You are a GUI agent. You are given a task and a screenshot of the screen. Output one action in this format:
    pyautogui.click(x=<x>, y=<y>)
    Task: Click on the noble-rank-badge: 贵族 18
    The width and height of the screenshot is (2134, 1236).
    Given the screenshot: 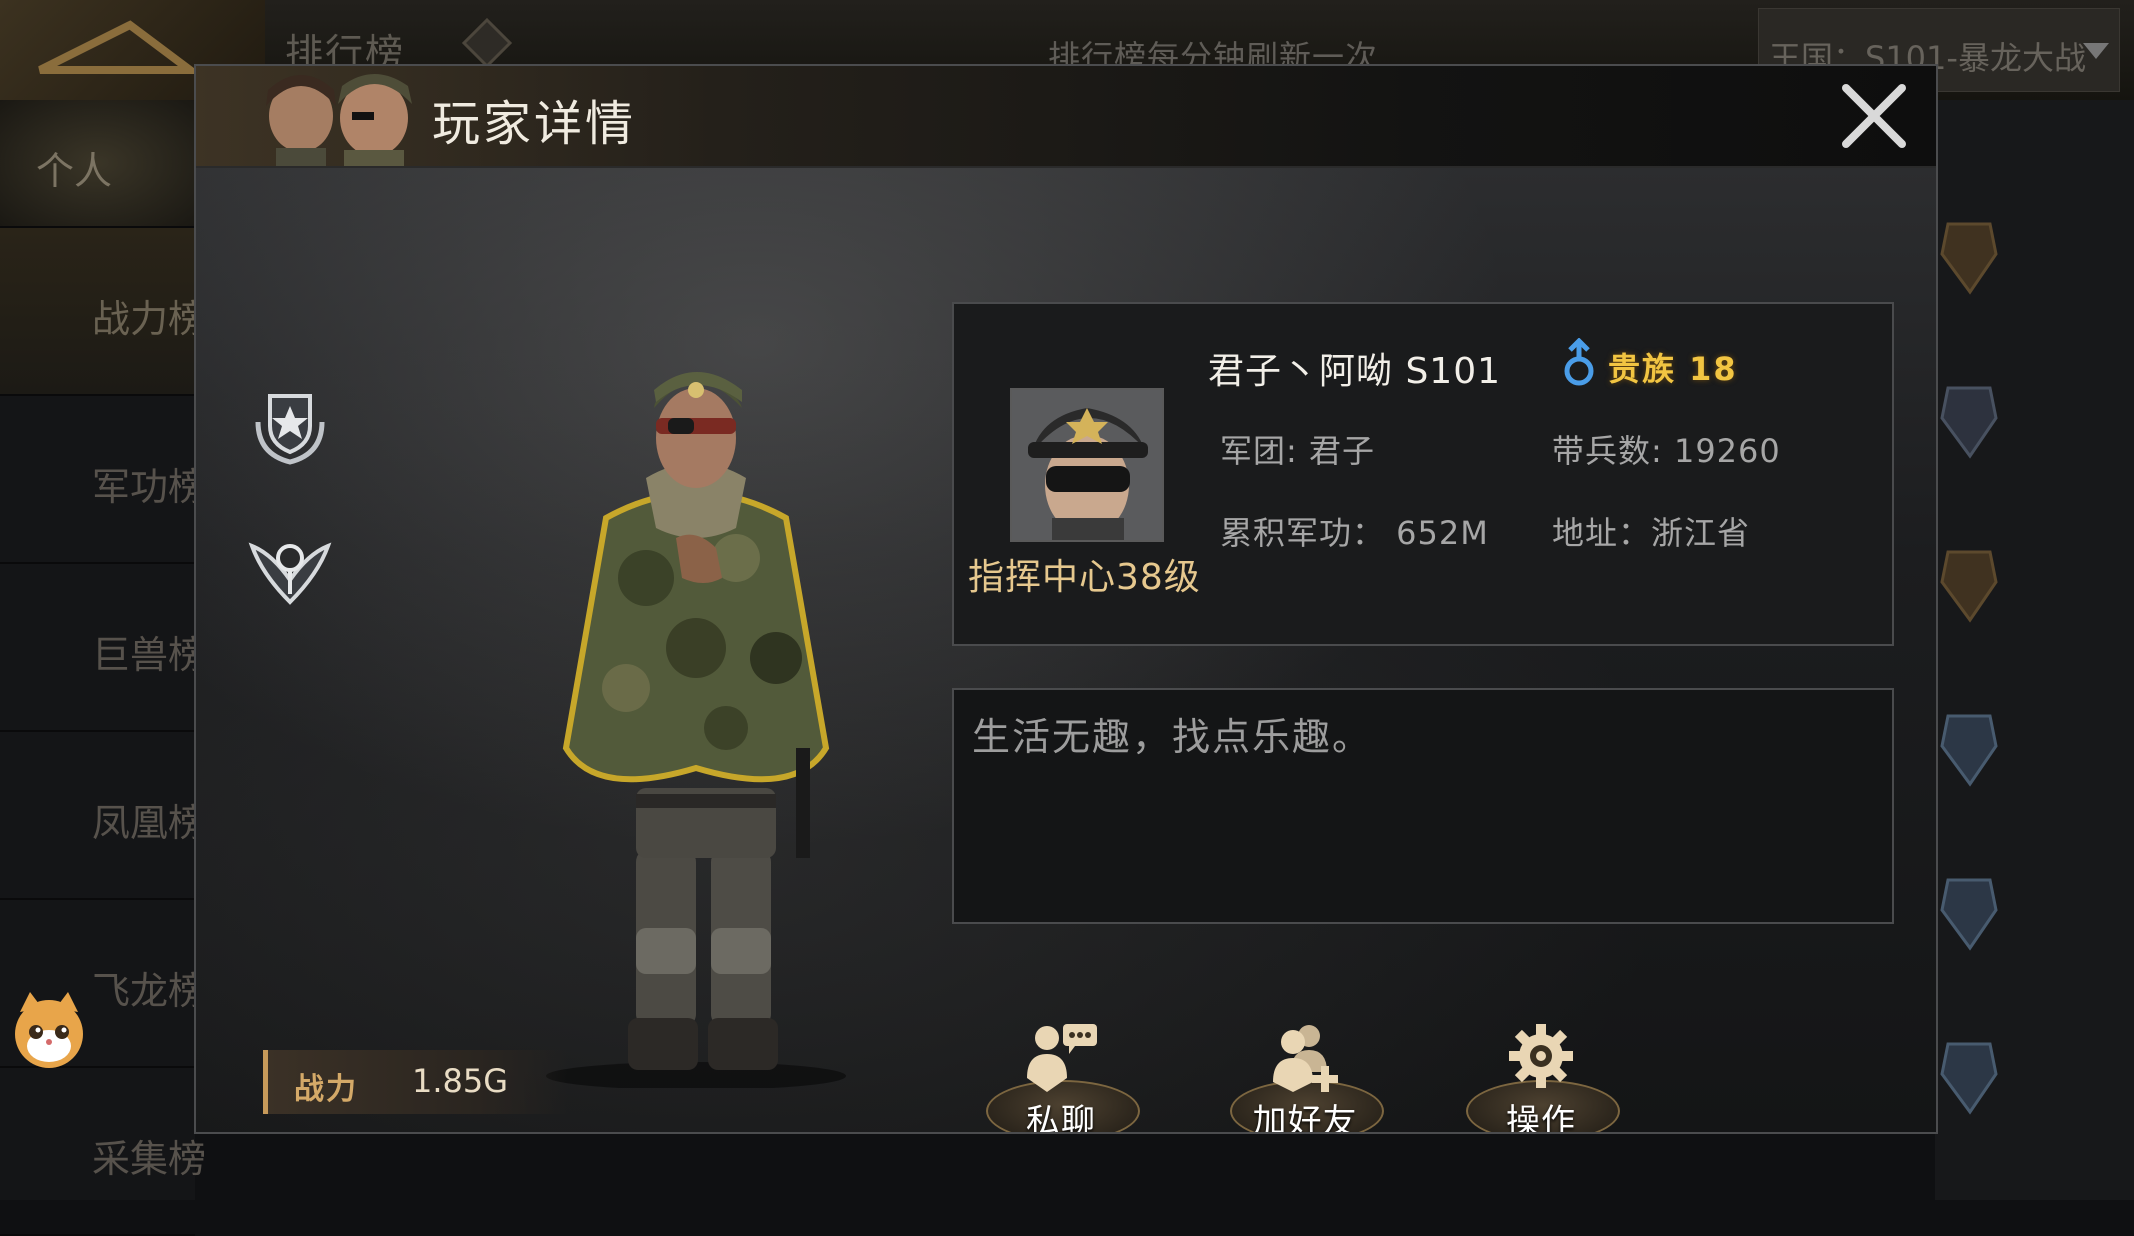 What is the action you would take?
    pyautogui.click(x=1673, y=367)
    